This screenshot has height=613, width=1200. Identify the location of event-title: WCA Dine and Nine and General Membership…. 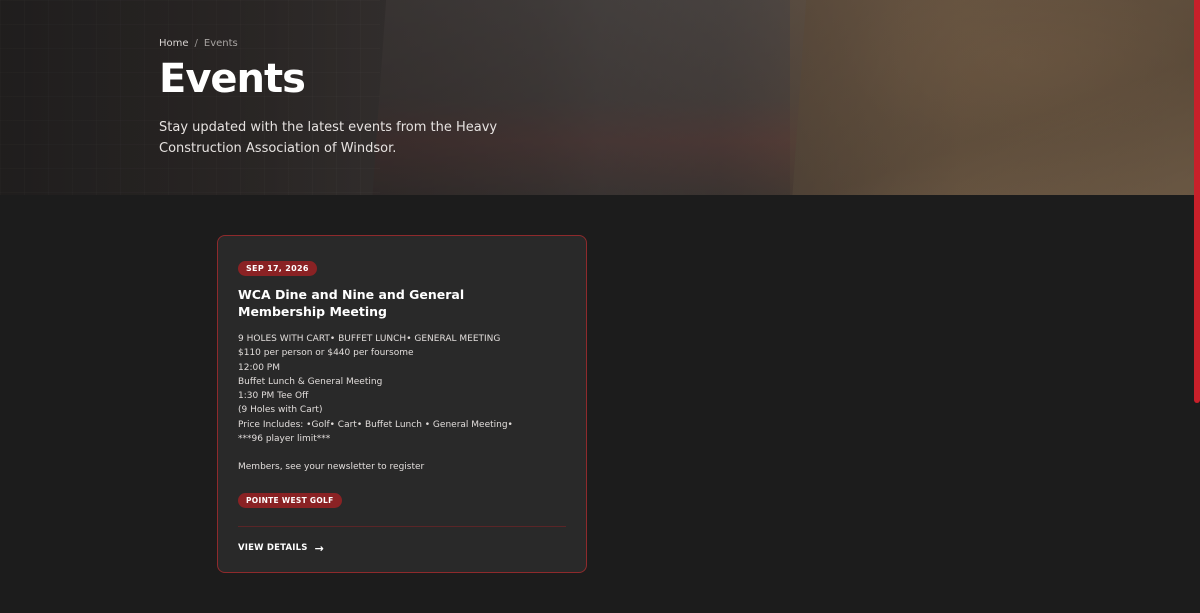
(388, 303).